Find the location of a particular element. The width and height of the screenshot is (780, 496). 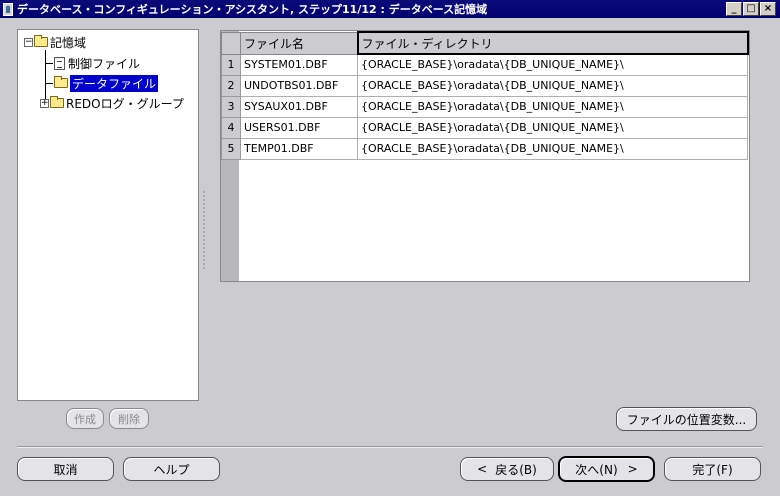

cell-filename: TEMP01.DBF is located at coordinates (299, 148).